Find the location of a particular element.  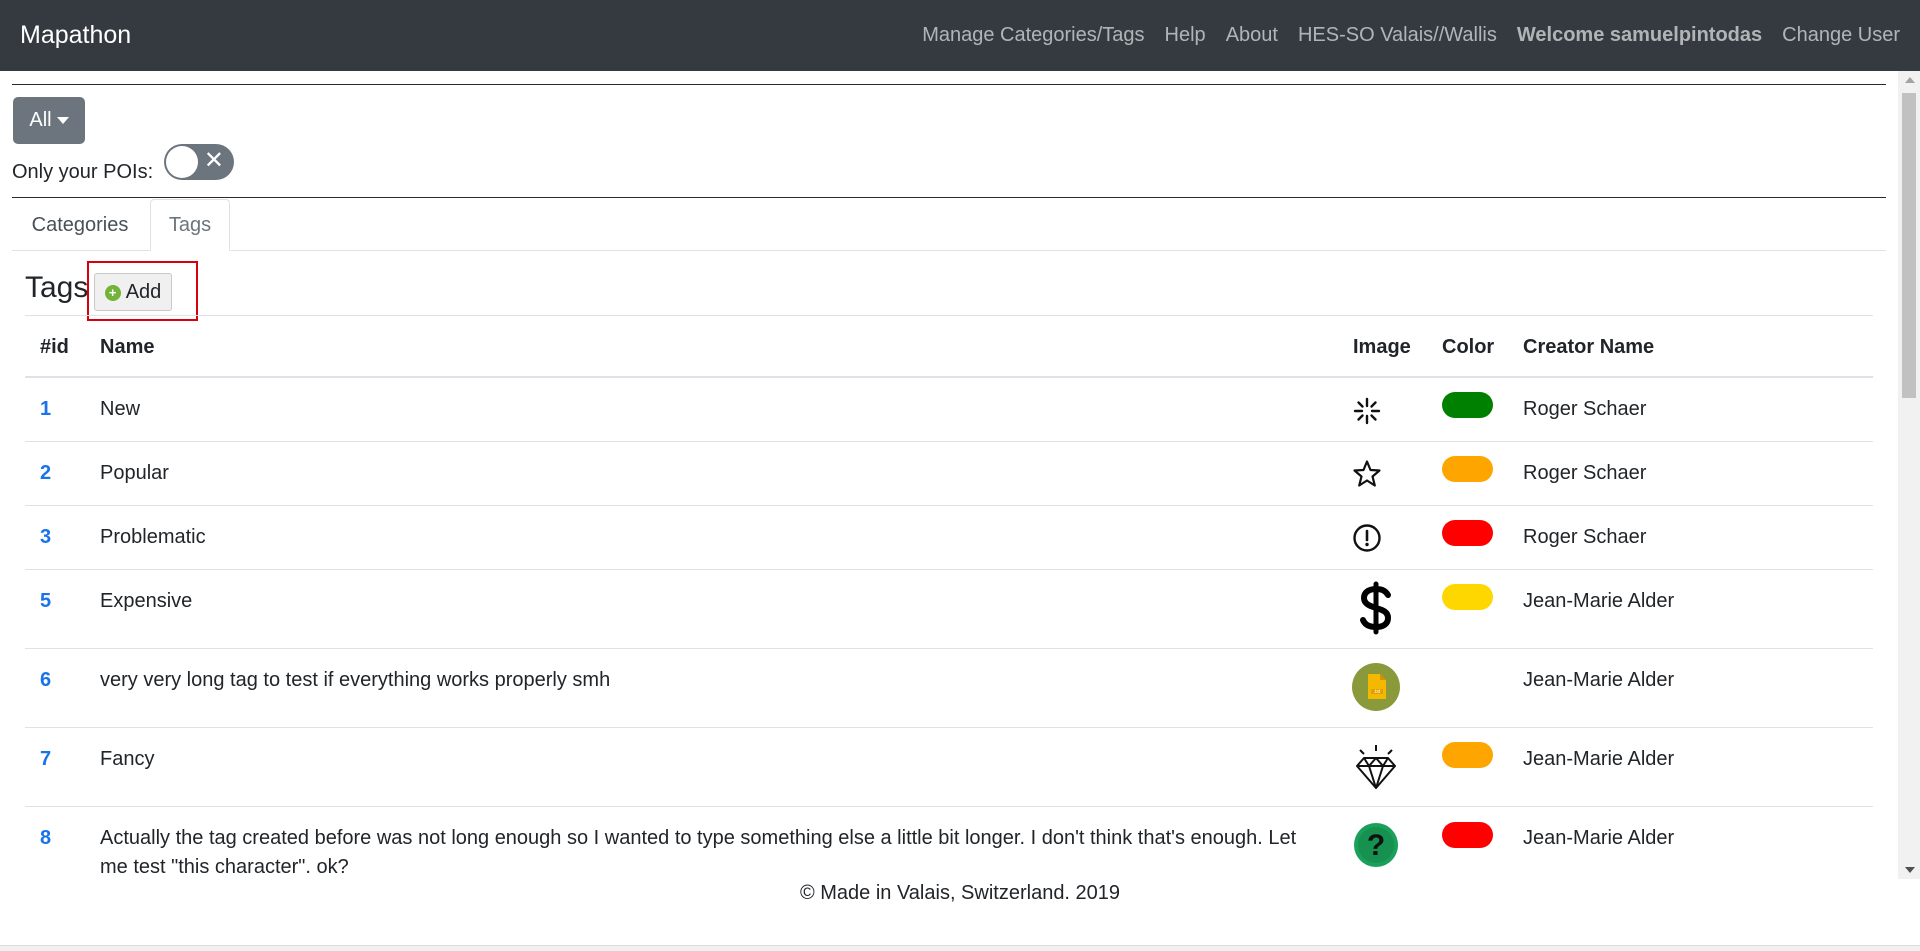

bottom-strip is located at coordinates (960, 948).